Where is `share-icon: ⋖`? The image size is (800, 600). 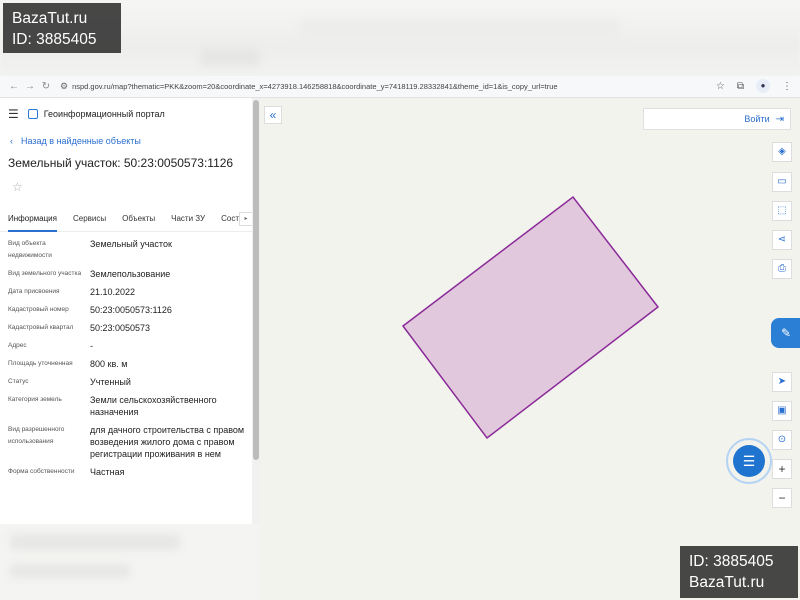
share-icon: ⋖ is located at coordinates (782, 240).